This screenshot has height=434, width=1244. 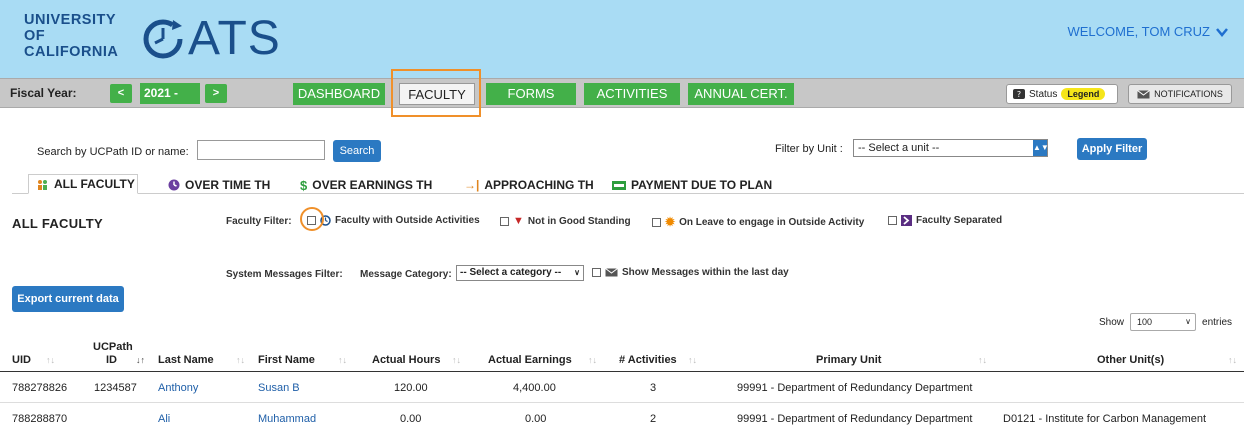 I want to click on cell-first-name: Muhammad, so click(x=287, y=419).